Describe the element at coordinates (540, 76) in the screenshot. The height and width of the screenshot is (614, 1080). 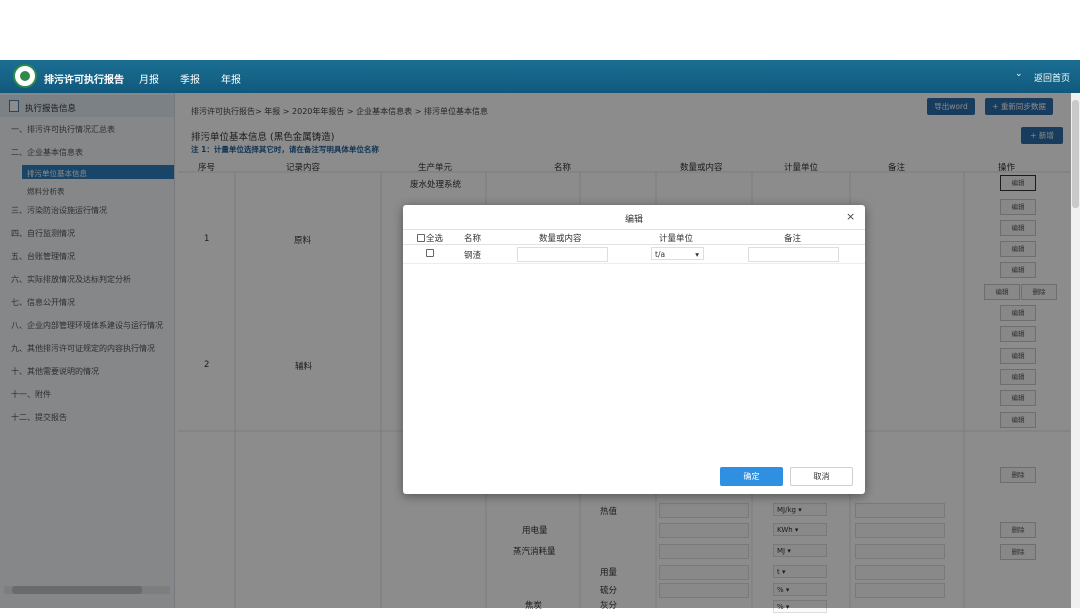
I see `top-navbar: 排污许可执行报告 月报 季报 年报 ⌄ 返回首页` at that location.